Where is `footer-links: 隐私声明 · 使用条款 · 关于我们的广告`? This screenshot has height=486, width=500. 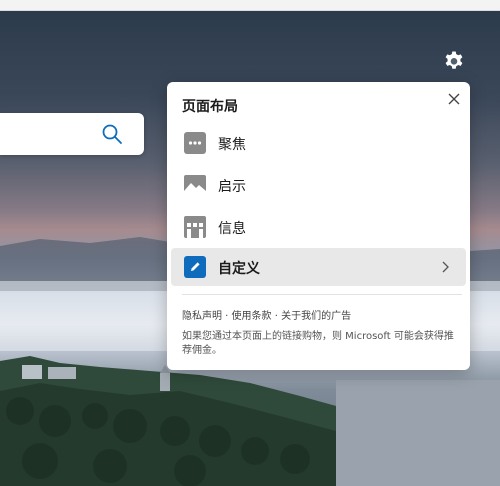 footer-links: 隐私声明 · 使用条款 · 关于我们的广告 is located at coordinates (266, 314).